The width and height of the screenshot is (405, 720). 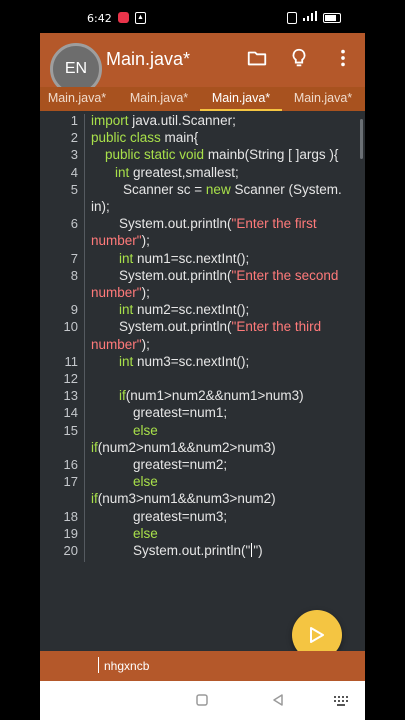 I want to click on code-line: 13 if(num1>num2&&num1>num3), so click(x=202, y=396).